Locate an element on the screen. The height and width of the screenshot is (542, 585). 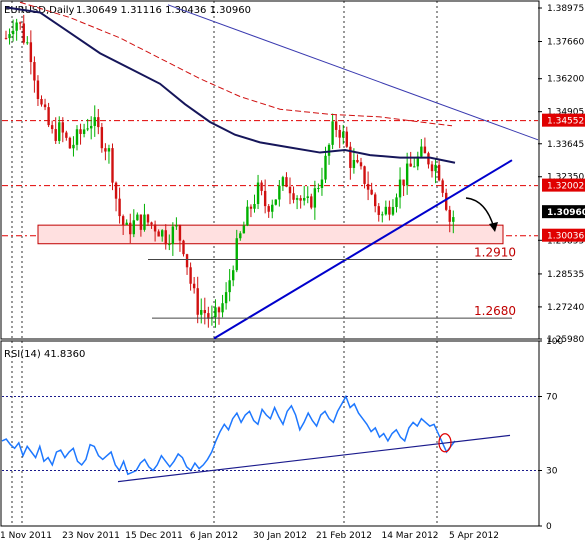
support-zone is located at coordinates (270, 234).